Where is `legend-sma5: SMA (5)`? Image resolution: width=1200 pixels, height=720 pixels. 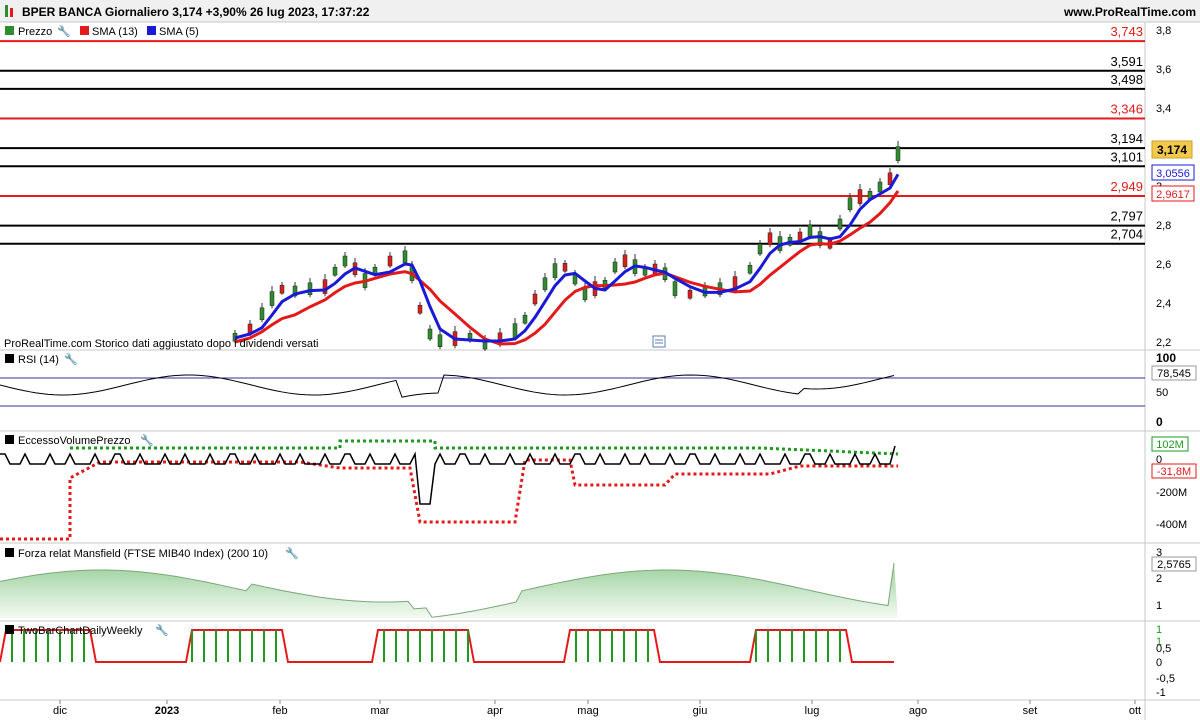 legend-sma5: SMA (5) is located at coordinates (179, 32).